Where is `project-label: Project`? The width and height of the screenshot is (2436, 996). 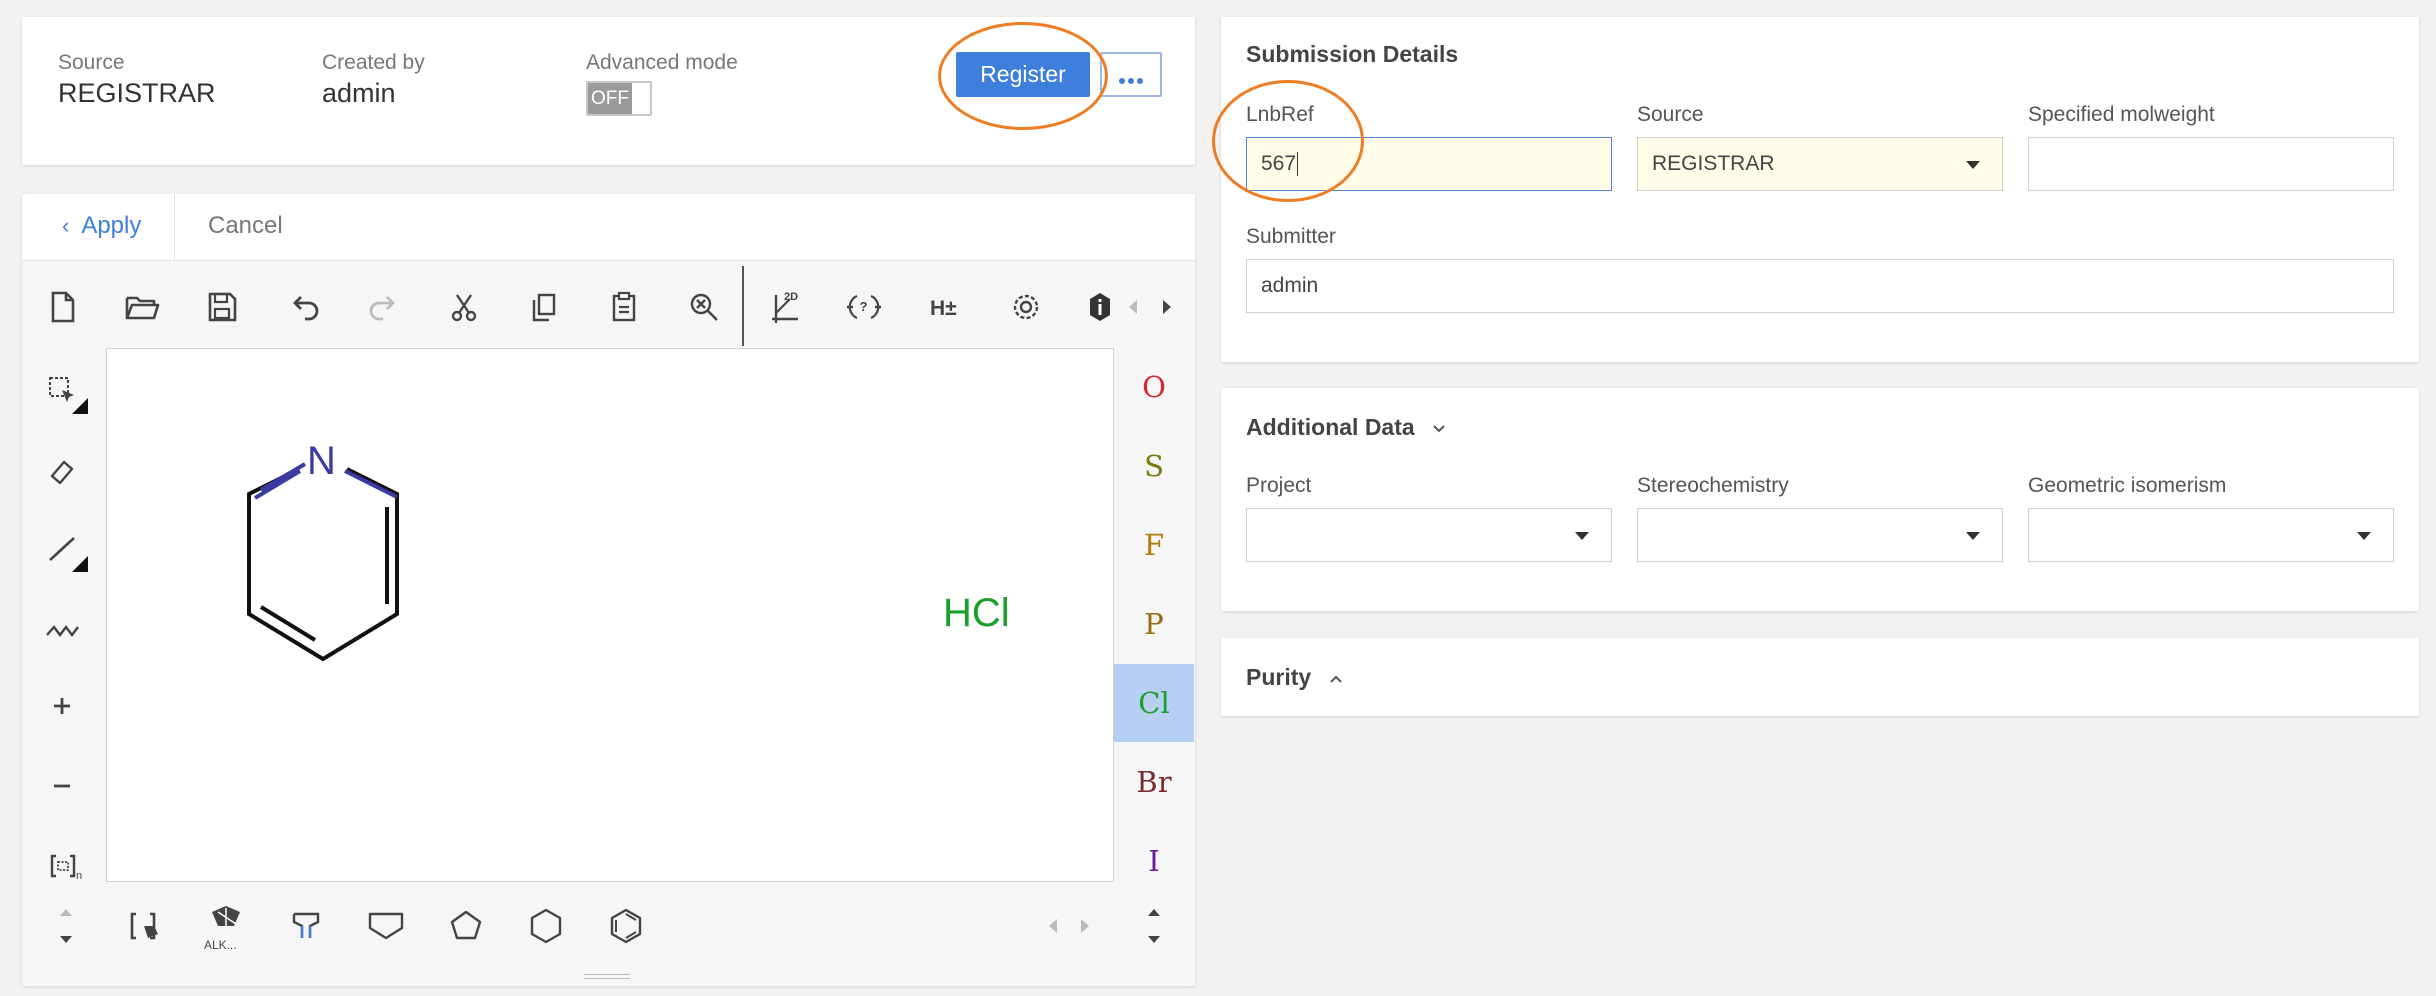
project-label: Project is located at coordinates (1279, 485).